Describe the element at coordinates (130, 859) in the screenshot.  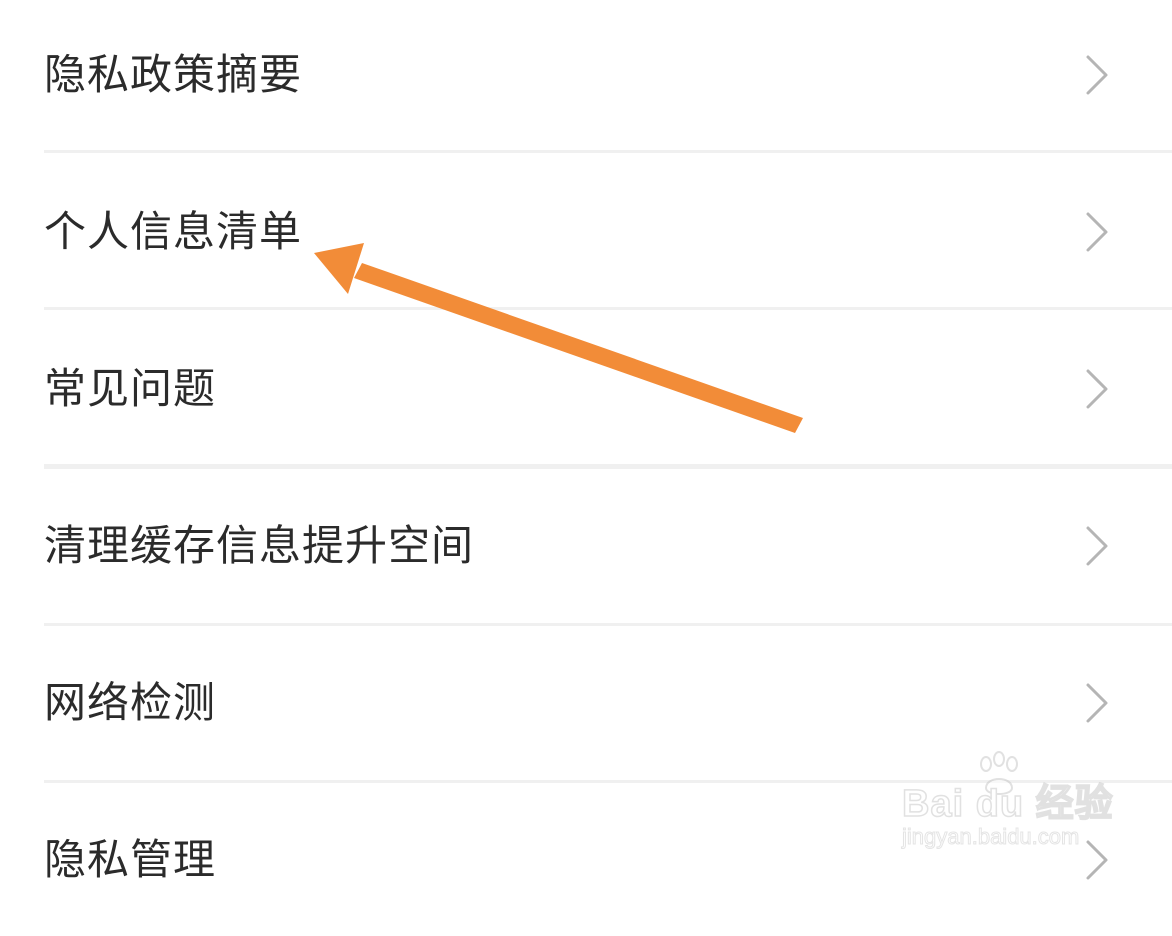
I see `menu-item-label: 隐私管理` at that location.